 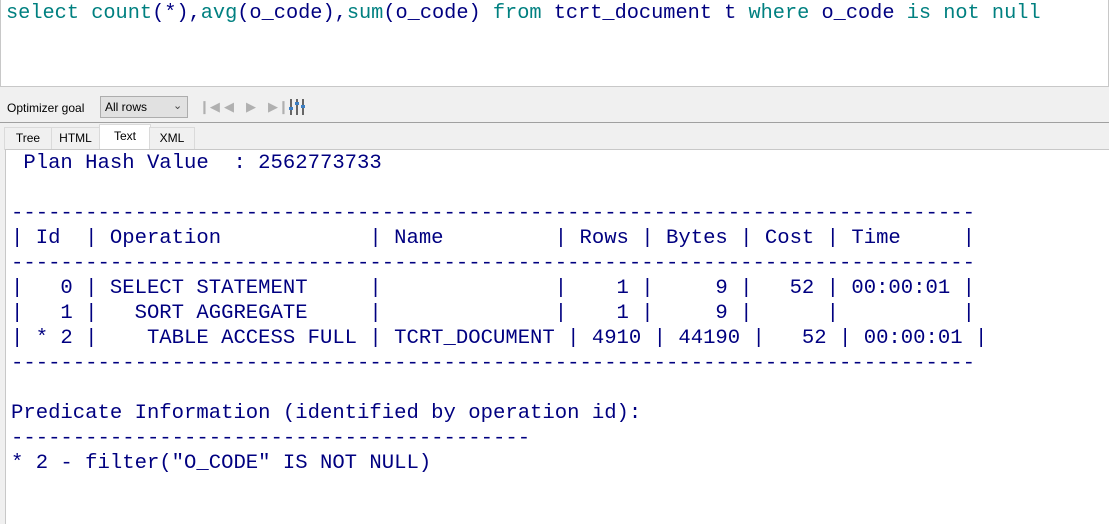 What do you see at coordinates (438, 13) in the screenshot?
I see `sql-token: (o_code)` at bounding box center [438, 13].